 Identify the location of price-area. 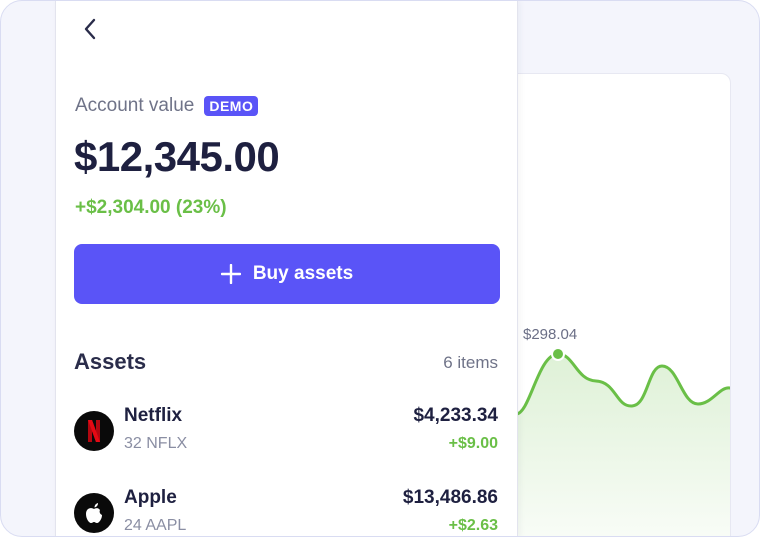
(623, 445).